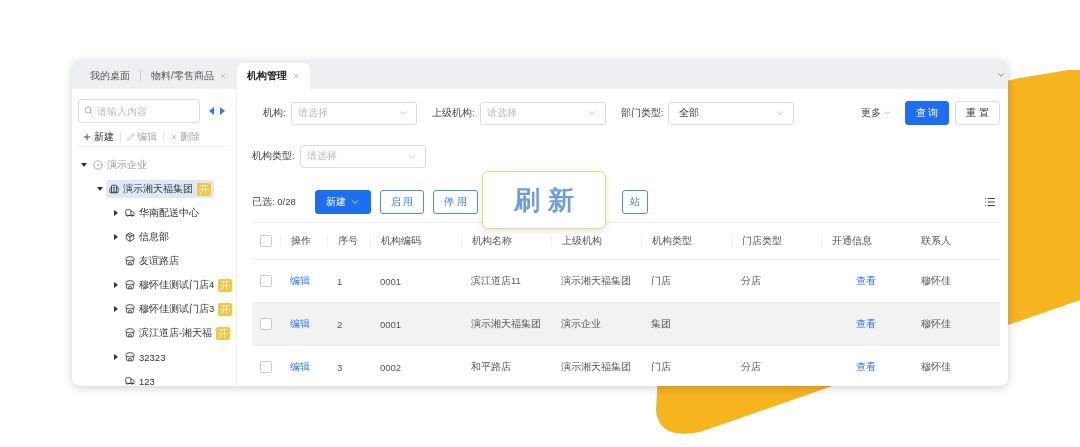  What do you see at coordinates (274, 113) in the screenshot?
I see `filter-label: 机构:` at bounding box center [274, 113].